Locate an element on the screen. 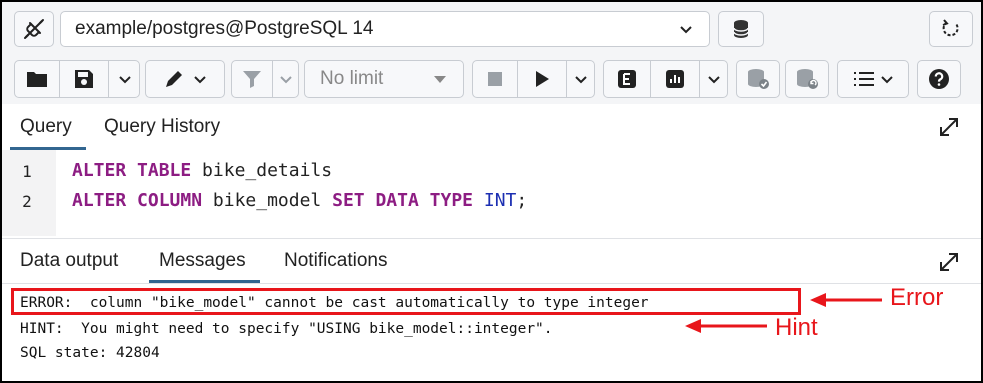 The image size is (983, 383). sql-state-message: SQL state: 42804 is located at coordinates (90, 353).